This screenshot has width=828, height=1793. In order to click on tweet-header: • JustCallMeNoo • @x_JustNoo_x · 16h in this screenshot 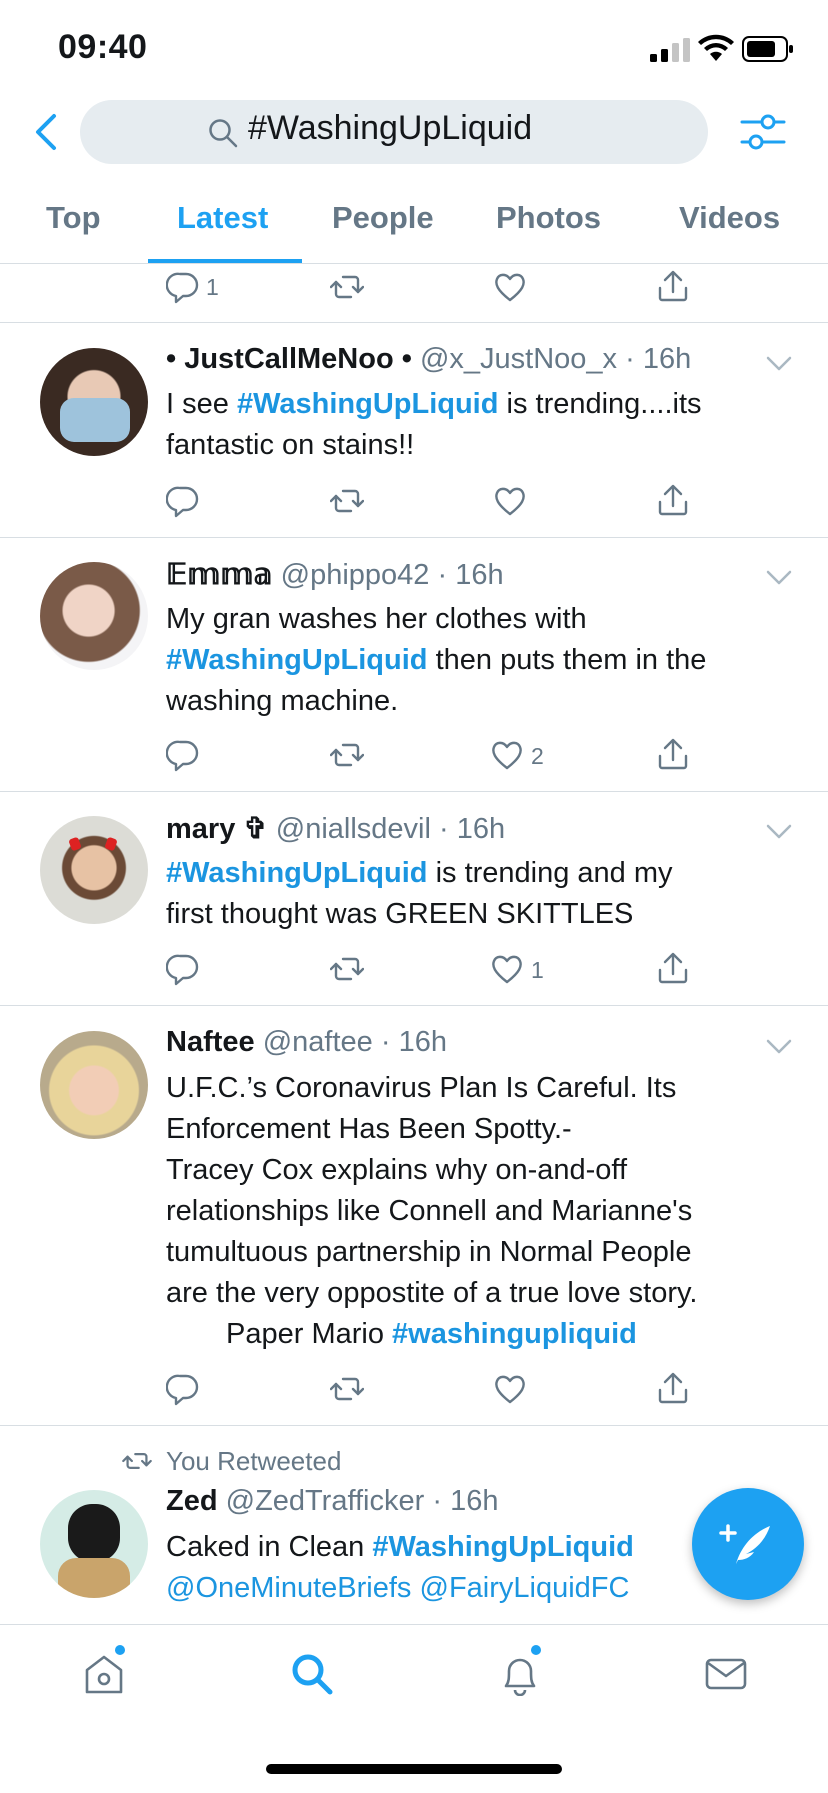, I will do `click(428, 359)`.